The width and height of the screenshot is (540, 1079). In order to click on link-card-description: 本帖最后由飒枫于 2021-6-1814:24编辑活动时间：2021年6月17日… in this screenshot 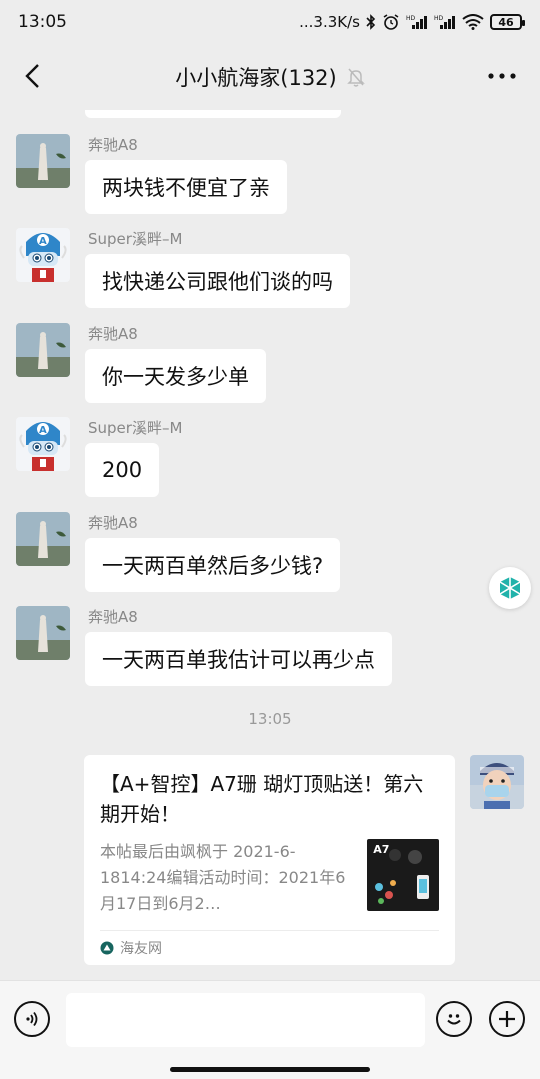, I will do `click(223, 877)`.